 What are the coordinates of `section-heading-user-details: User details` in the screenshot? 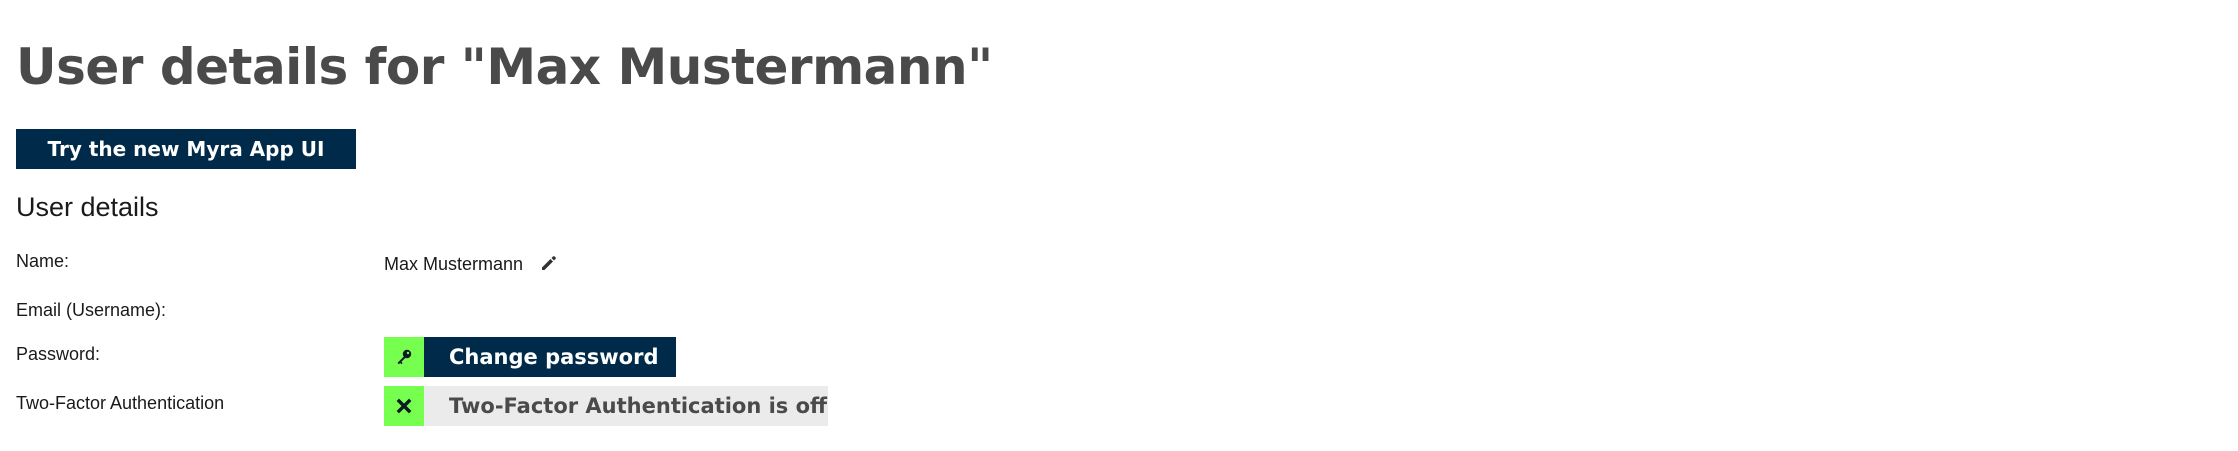 It's located at (87, 207).